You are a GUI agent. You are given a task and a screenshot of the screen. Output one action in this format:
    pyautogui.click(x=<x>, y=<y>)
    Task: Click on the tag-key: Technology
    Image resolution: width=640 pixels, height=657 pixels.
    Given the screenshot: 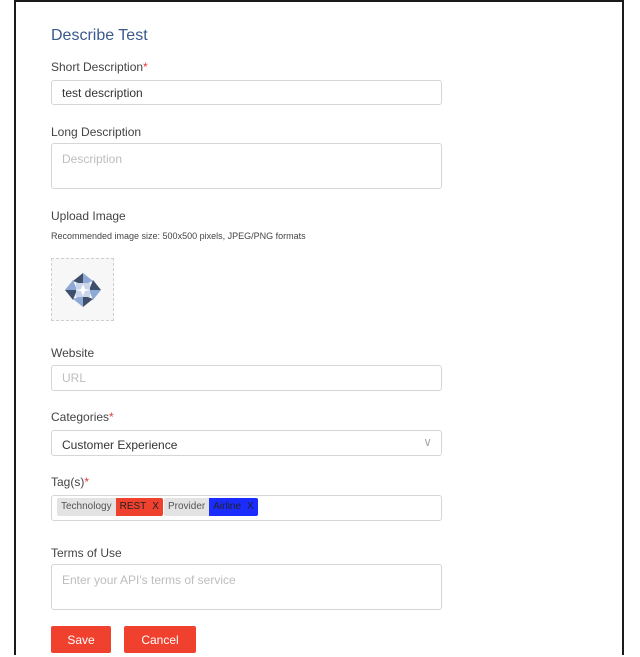 What is the action you would take?
    pyautogui.click(x=86, y=507)
    